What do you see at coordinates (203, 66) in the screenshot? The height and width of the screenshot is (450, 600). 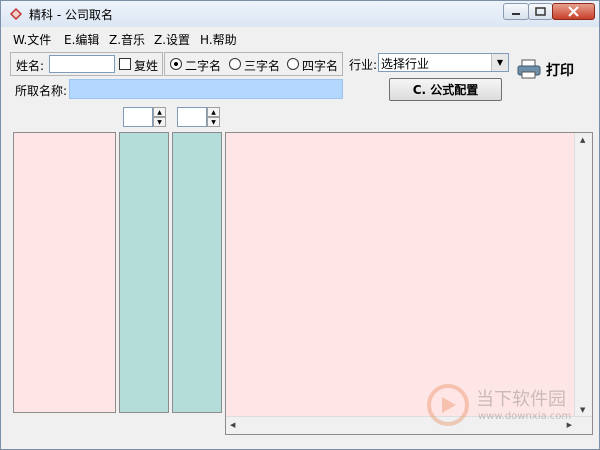 I see `radio-two-char-label: 二字名` at bounding box center [203, 66].